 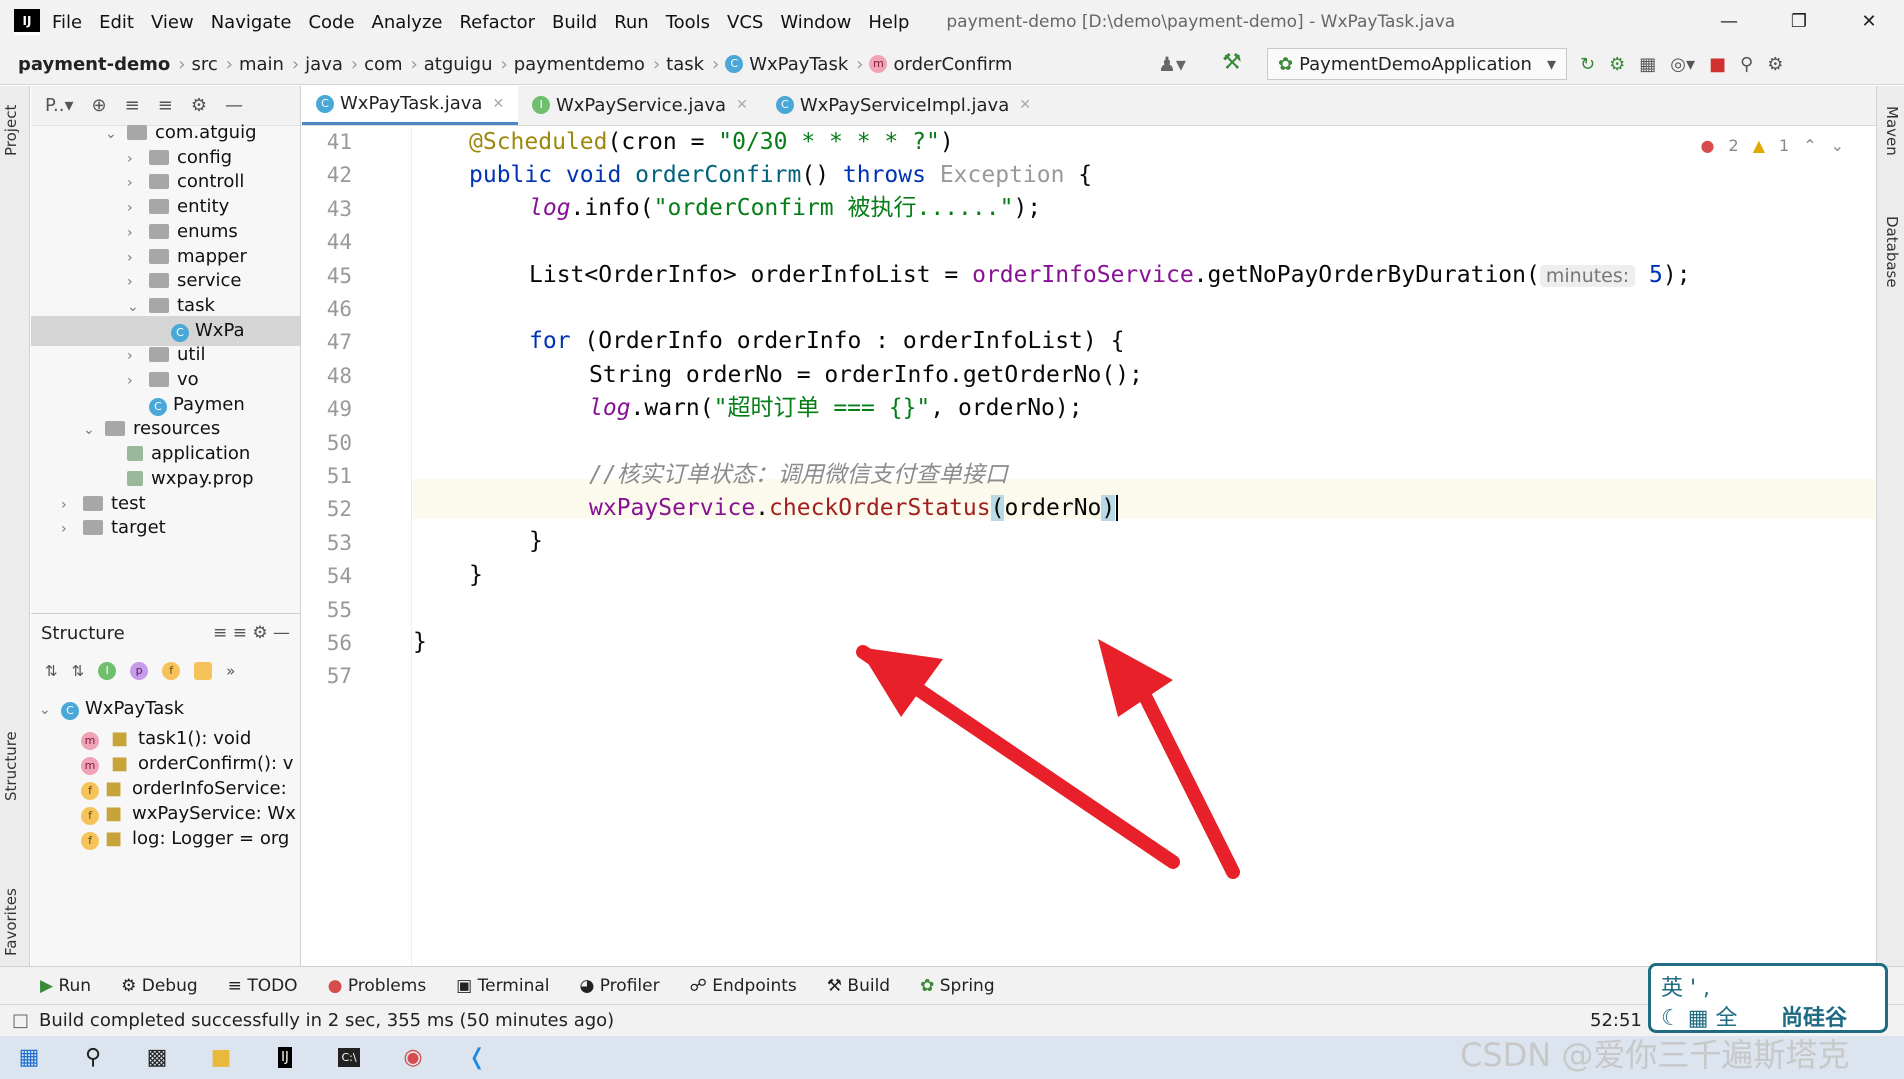 What do you see at coordinates (1616, 1020) in the screenshot?
I see `cursor-position: 52:51` at bounding box center [1616, 1020].